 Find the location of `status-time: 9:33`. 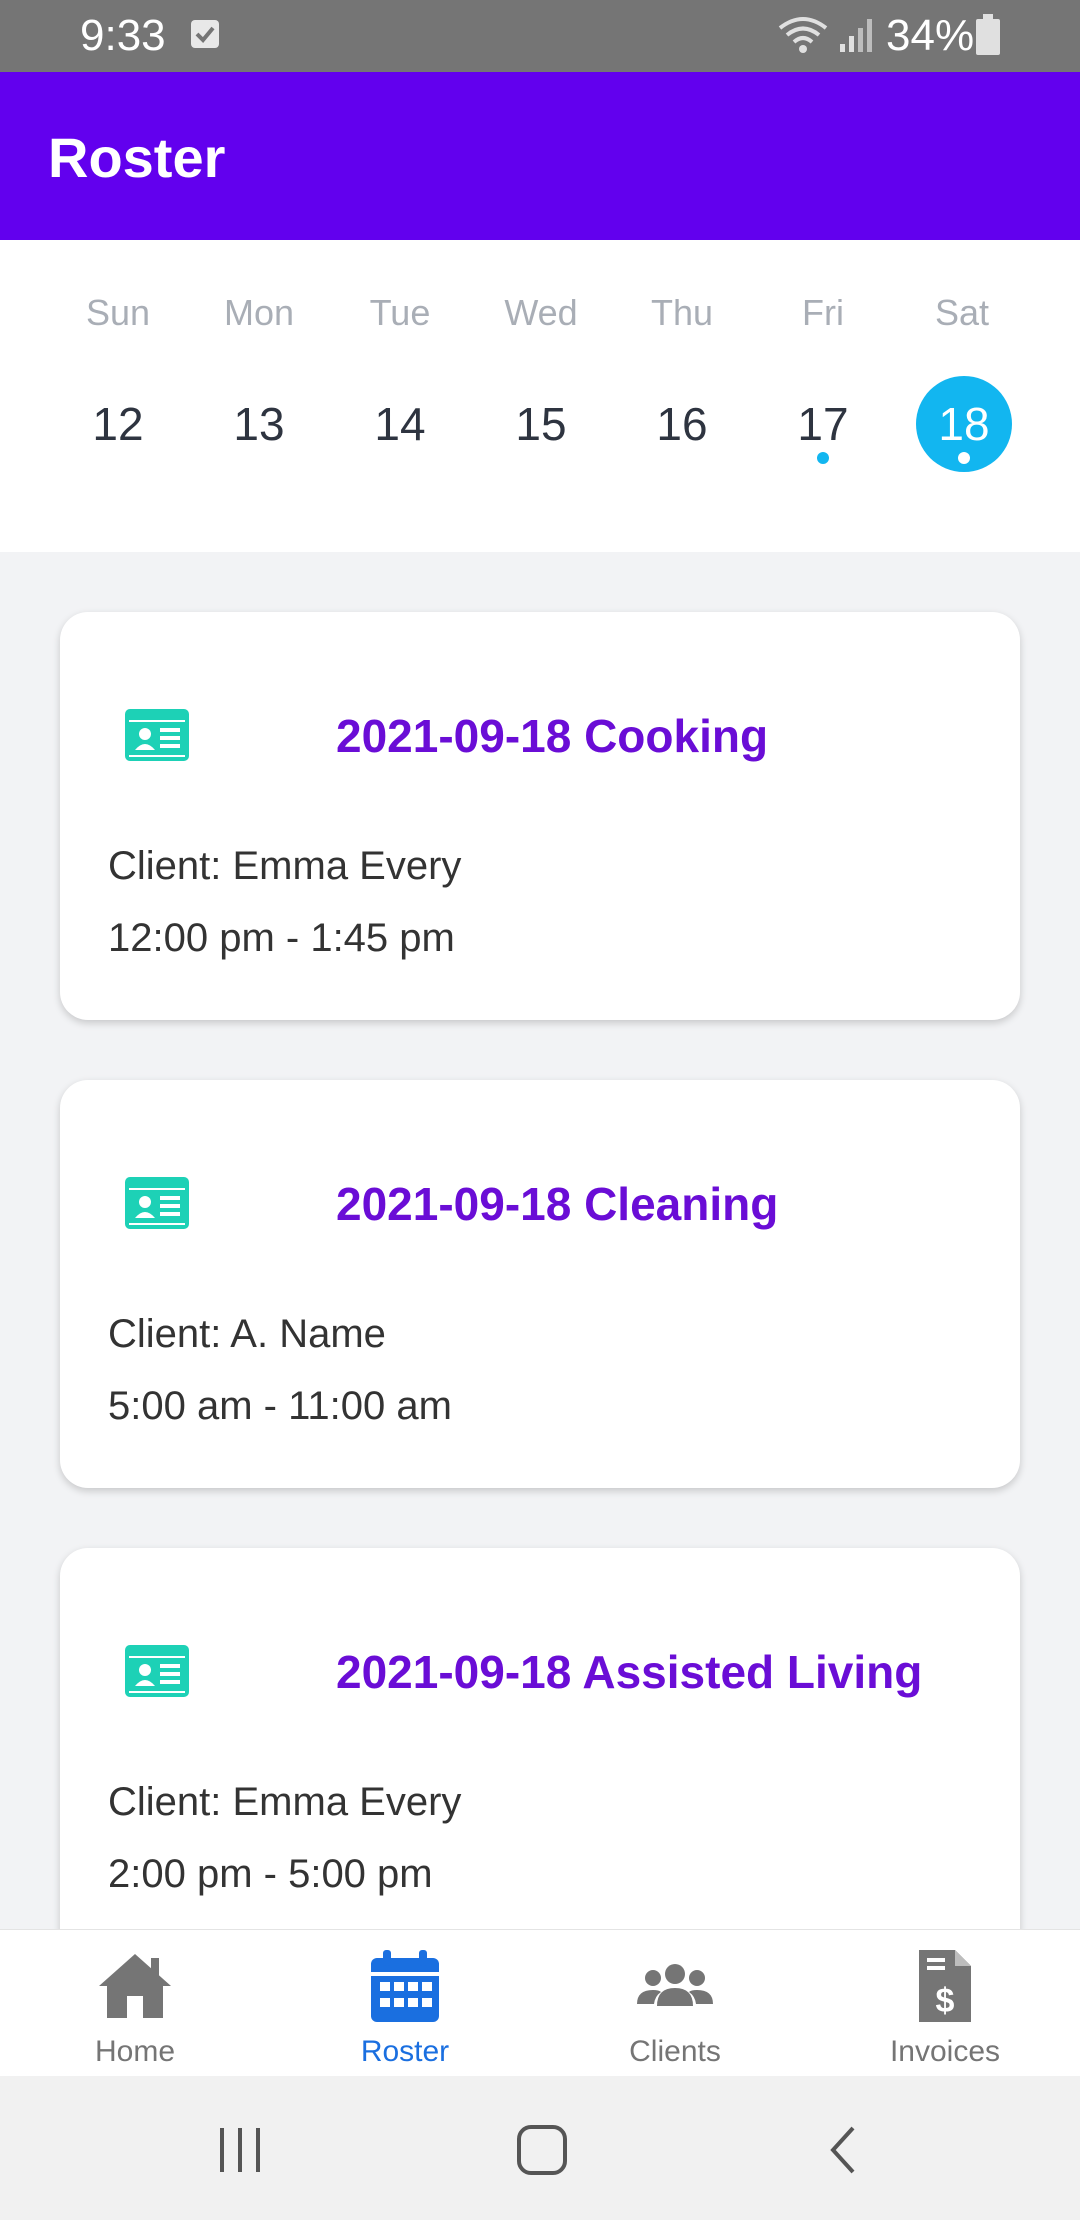

status-time: 9:33 is located at coordinates (123, 35).